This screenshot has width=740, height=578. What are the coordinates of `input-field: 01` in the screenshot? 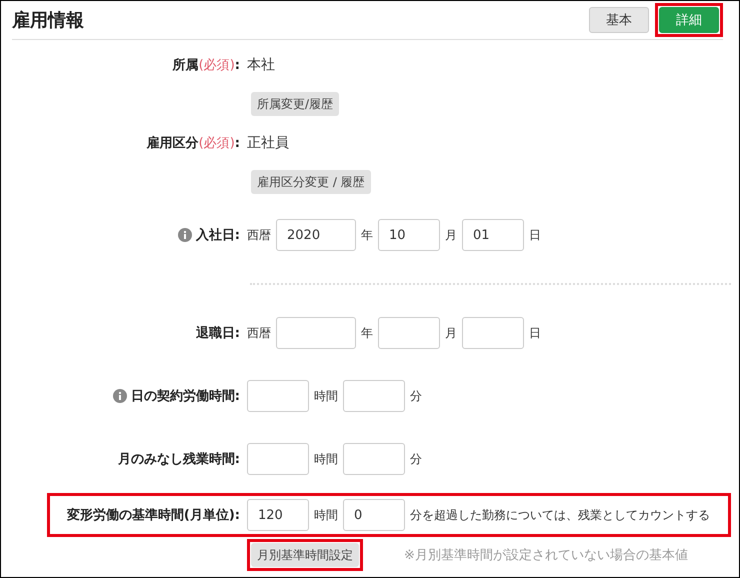 It's located at (493, 235).